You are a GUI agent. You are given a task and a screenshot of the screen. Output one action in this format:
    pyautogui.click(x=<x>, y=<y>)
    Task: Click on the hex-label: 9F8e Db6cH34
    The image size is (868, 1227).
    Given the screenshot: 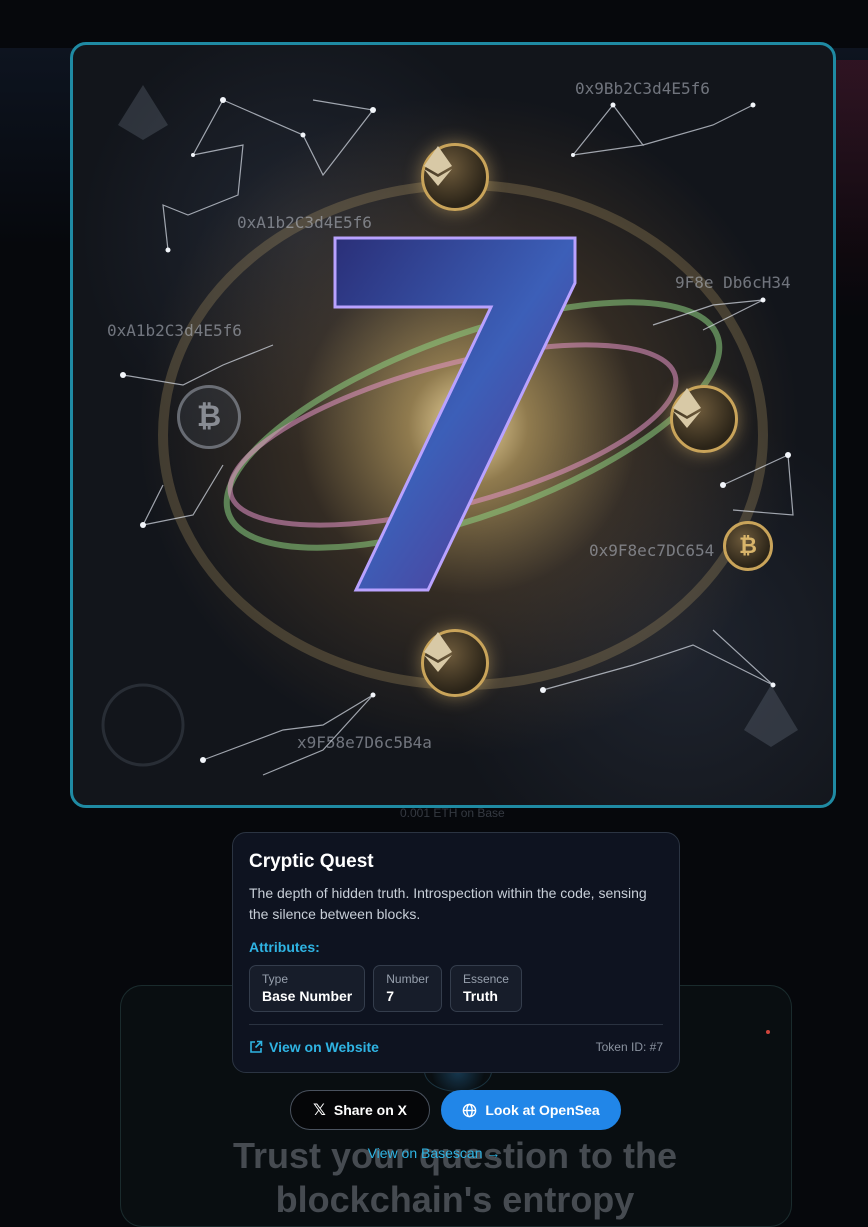 What is the action you would take?
    pyautogui.click(x=733, y=282)
    